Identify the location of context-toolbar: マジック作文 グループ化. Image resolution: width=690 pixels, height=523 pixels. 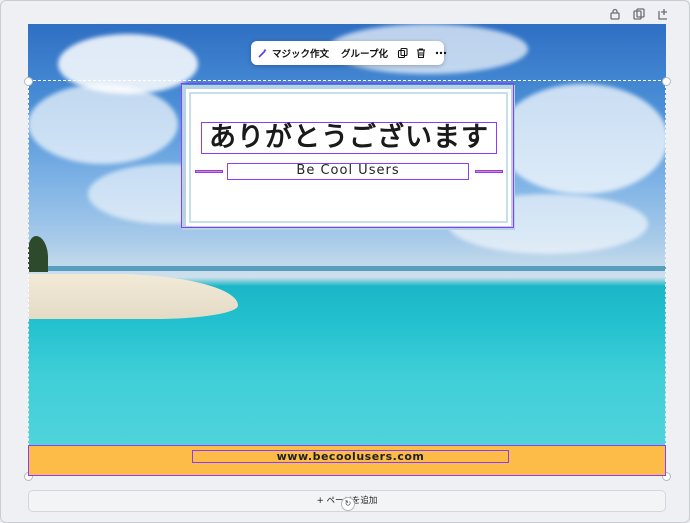
(349, 53).